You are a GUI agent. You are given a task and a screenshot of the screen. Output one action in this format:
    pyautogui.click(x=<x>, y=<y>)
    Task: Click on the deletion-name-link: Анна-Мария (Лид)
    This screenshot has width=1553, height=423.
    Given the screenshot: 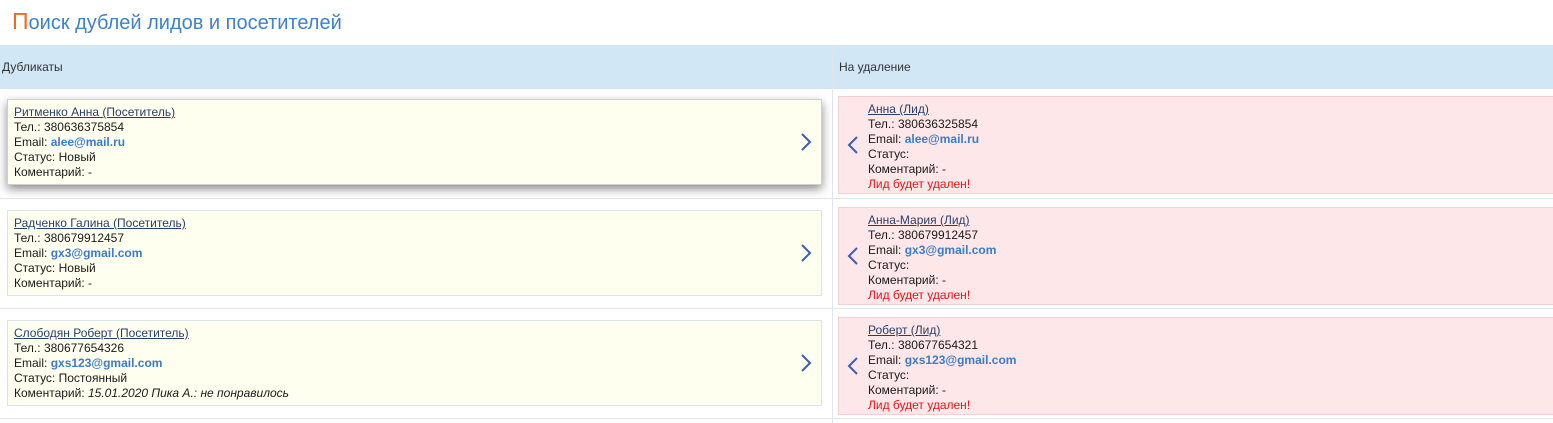 What is the action you would take?
    pyautogui.click(x=919, y=220)
    